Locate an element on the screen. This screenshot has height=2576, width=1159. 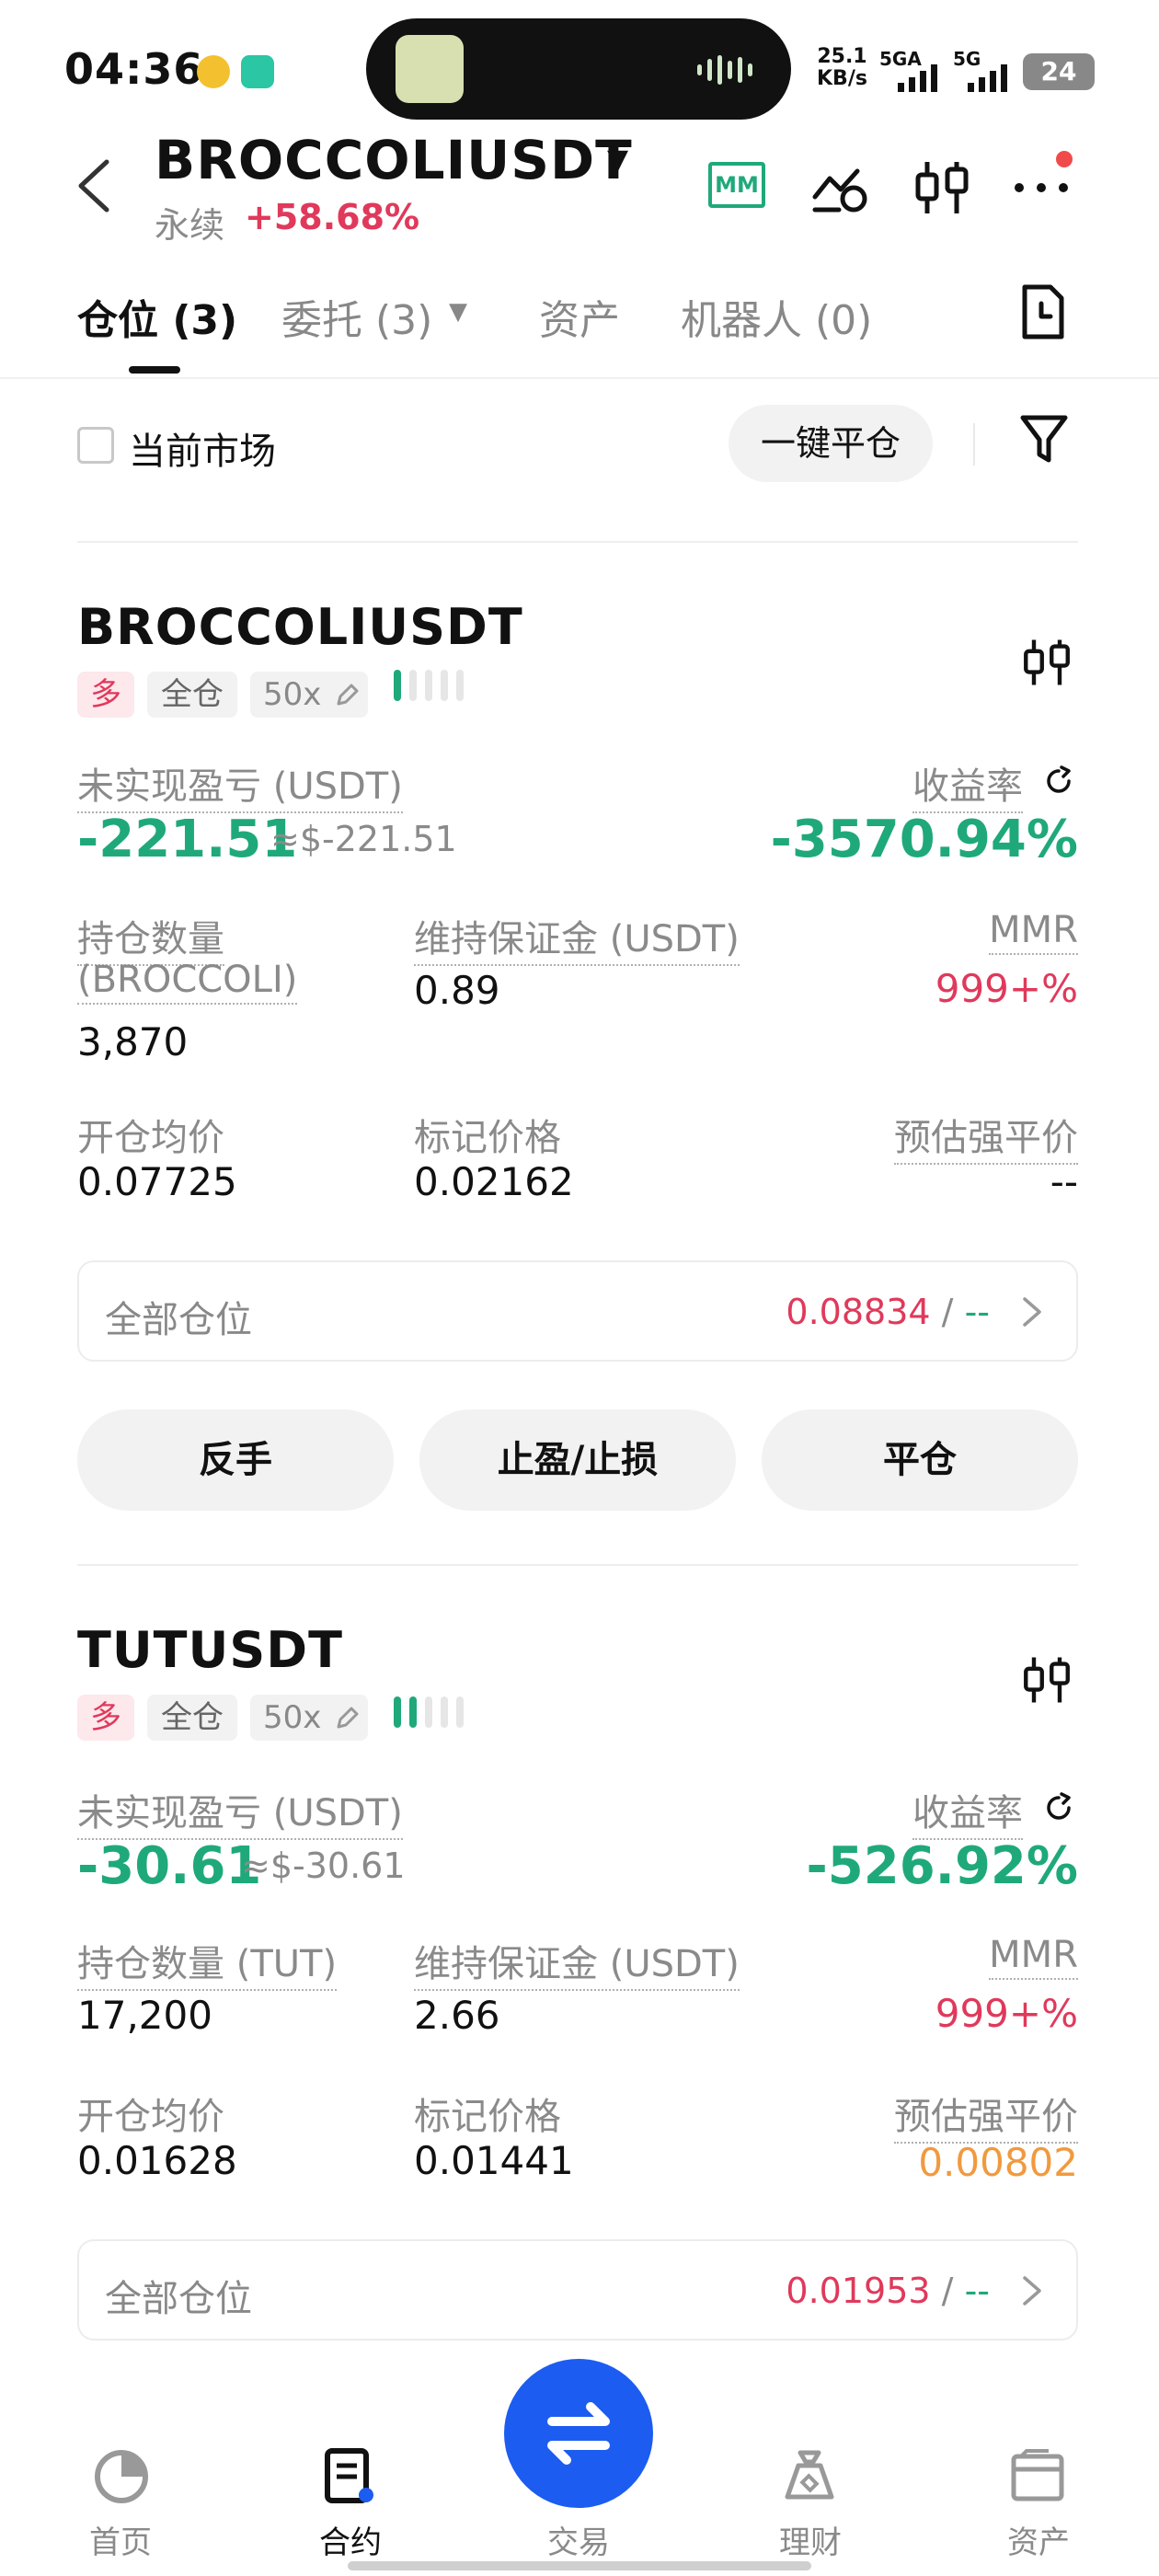
roi-value: -526.92% is located at coordinates (942, 1866).